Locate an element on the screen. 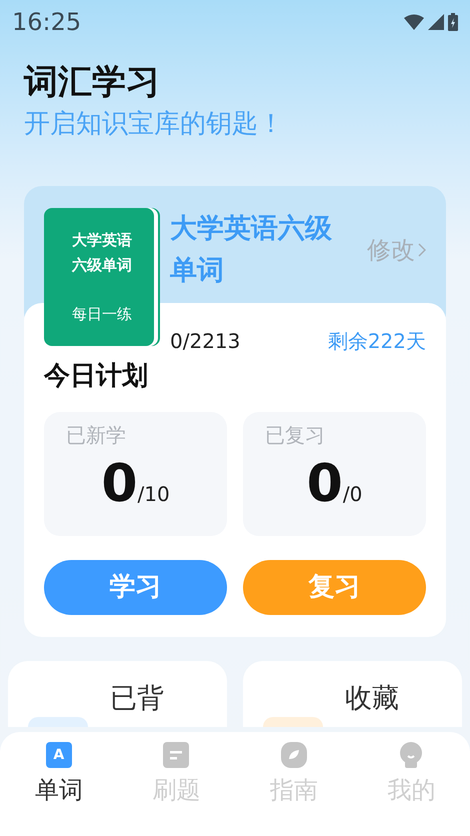 Image resolution: width=470 pixels, height=836 pixels. tab: A 单词 is located at coordinates (58, 789).